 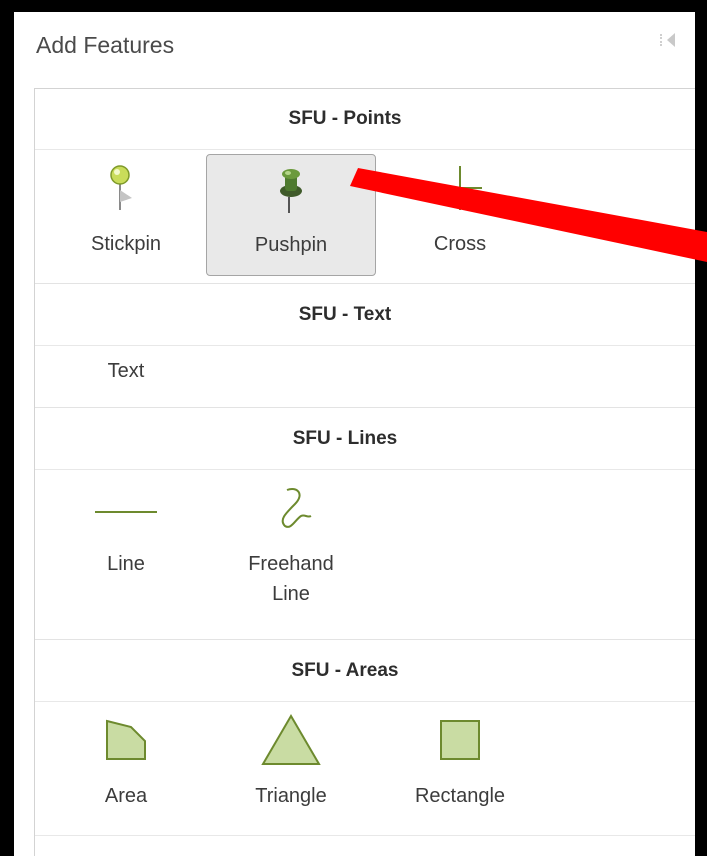 What do you see at coordinates (291, 245) in the screenshot?
I see `template-label: Pushpin` at bounding box center [291, 245].